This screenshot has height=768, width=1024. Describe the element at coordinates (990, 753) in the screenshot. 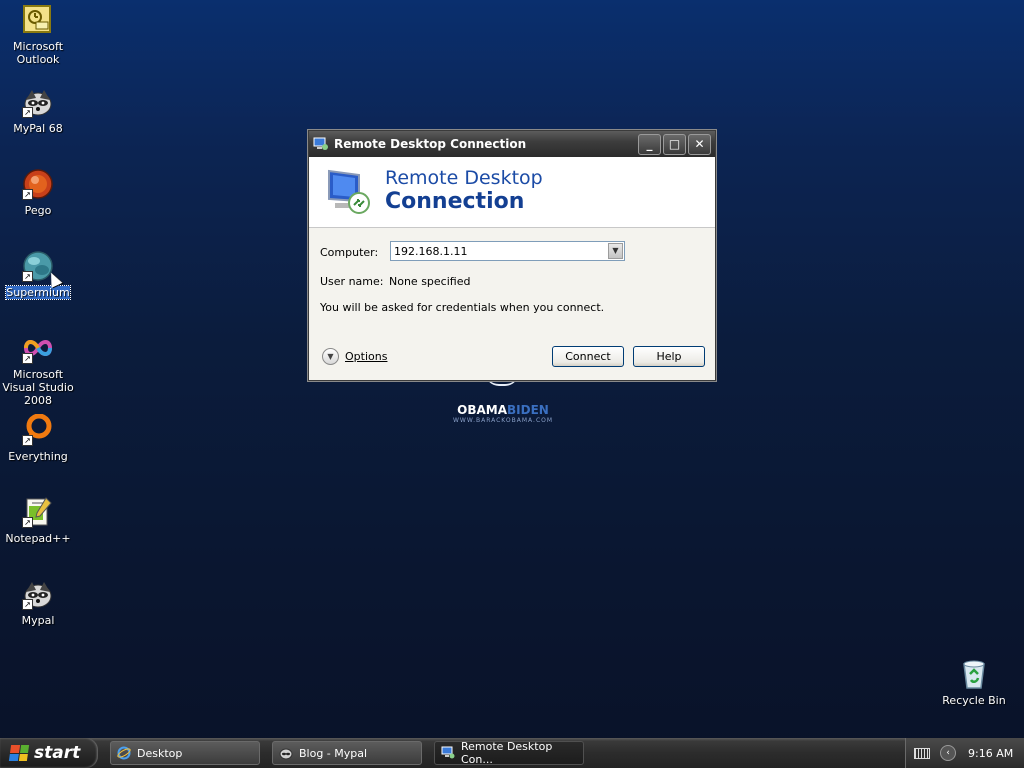

I see `clock: 9:16 AM` at that location.